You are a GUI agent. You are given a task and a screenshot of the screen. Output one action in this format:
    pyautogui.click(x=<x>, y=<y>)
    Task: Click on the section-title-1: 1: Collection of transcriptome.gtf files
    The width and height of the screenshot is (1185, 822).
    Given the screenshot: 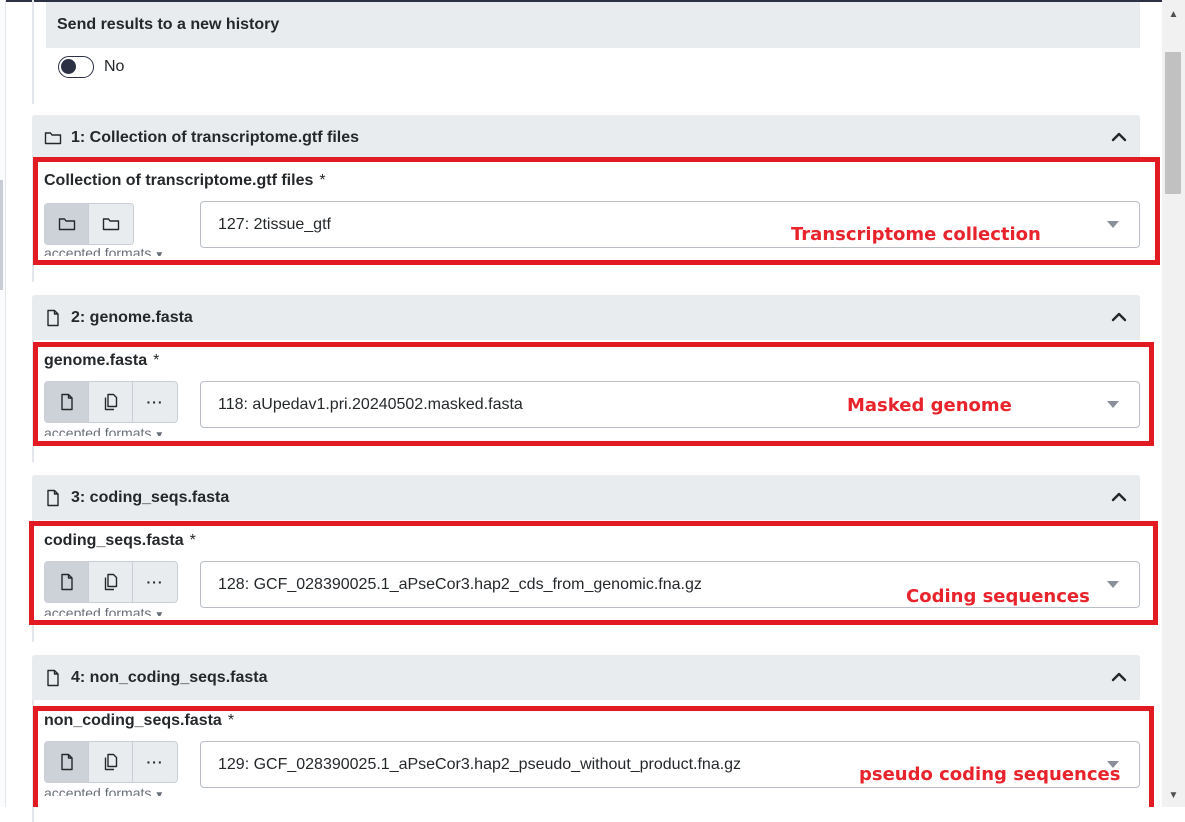 What is the action you would take?
    pyautogui.click(x=215, y=137)
    